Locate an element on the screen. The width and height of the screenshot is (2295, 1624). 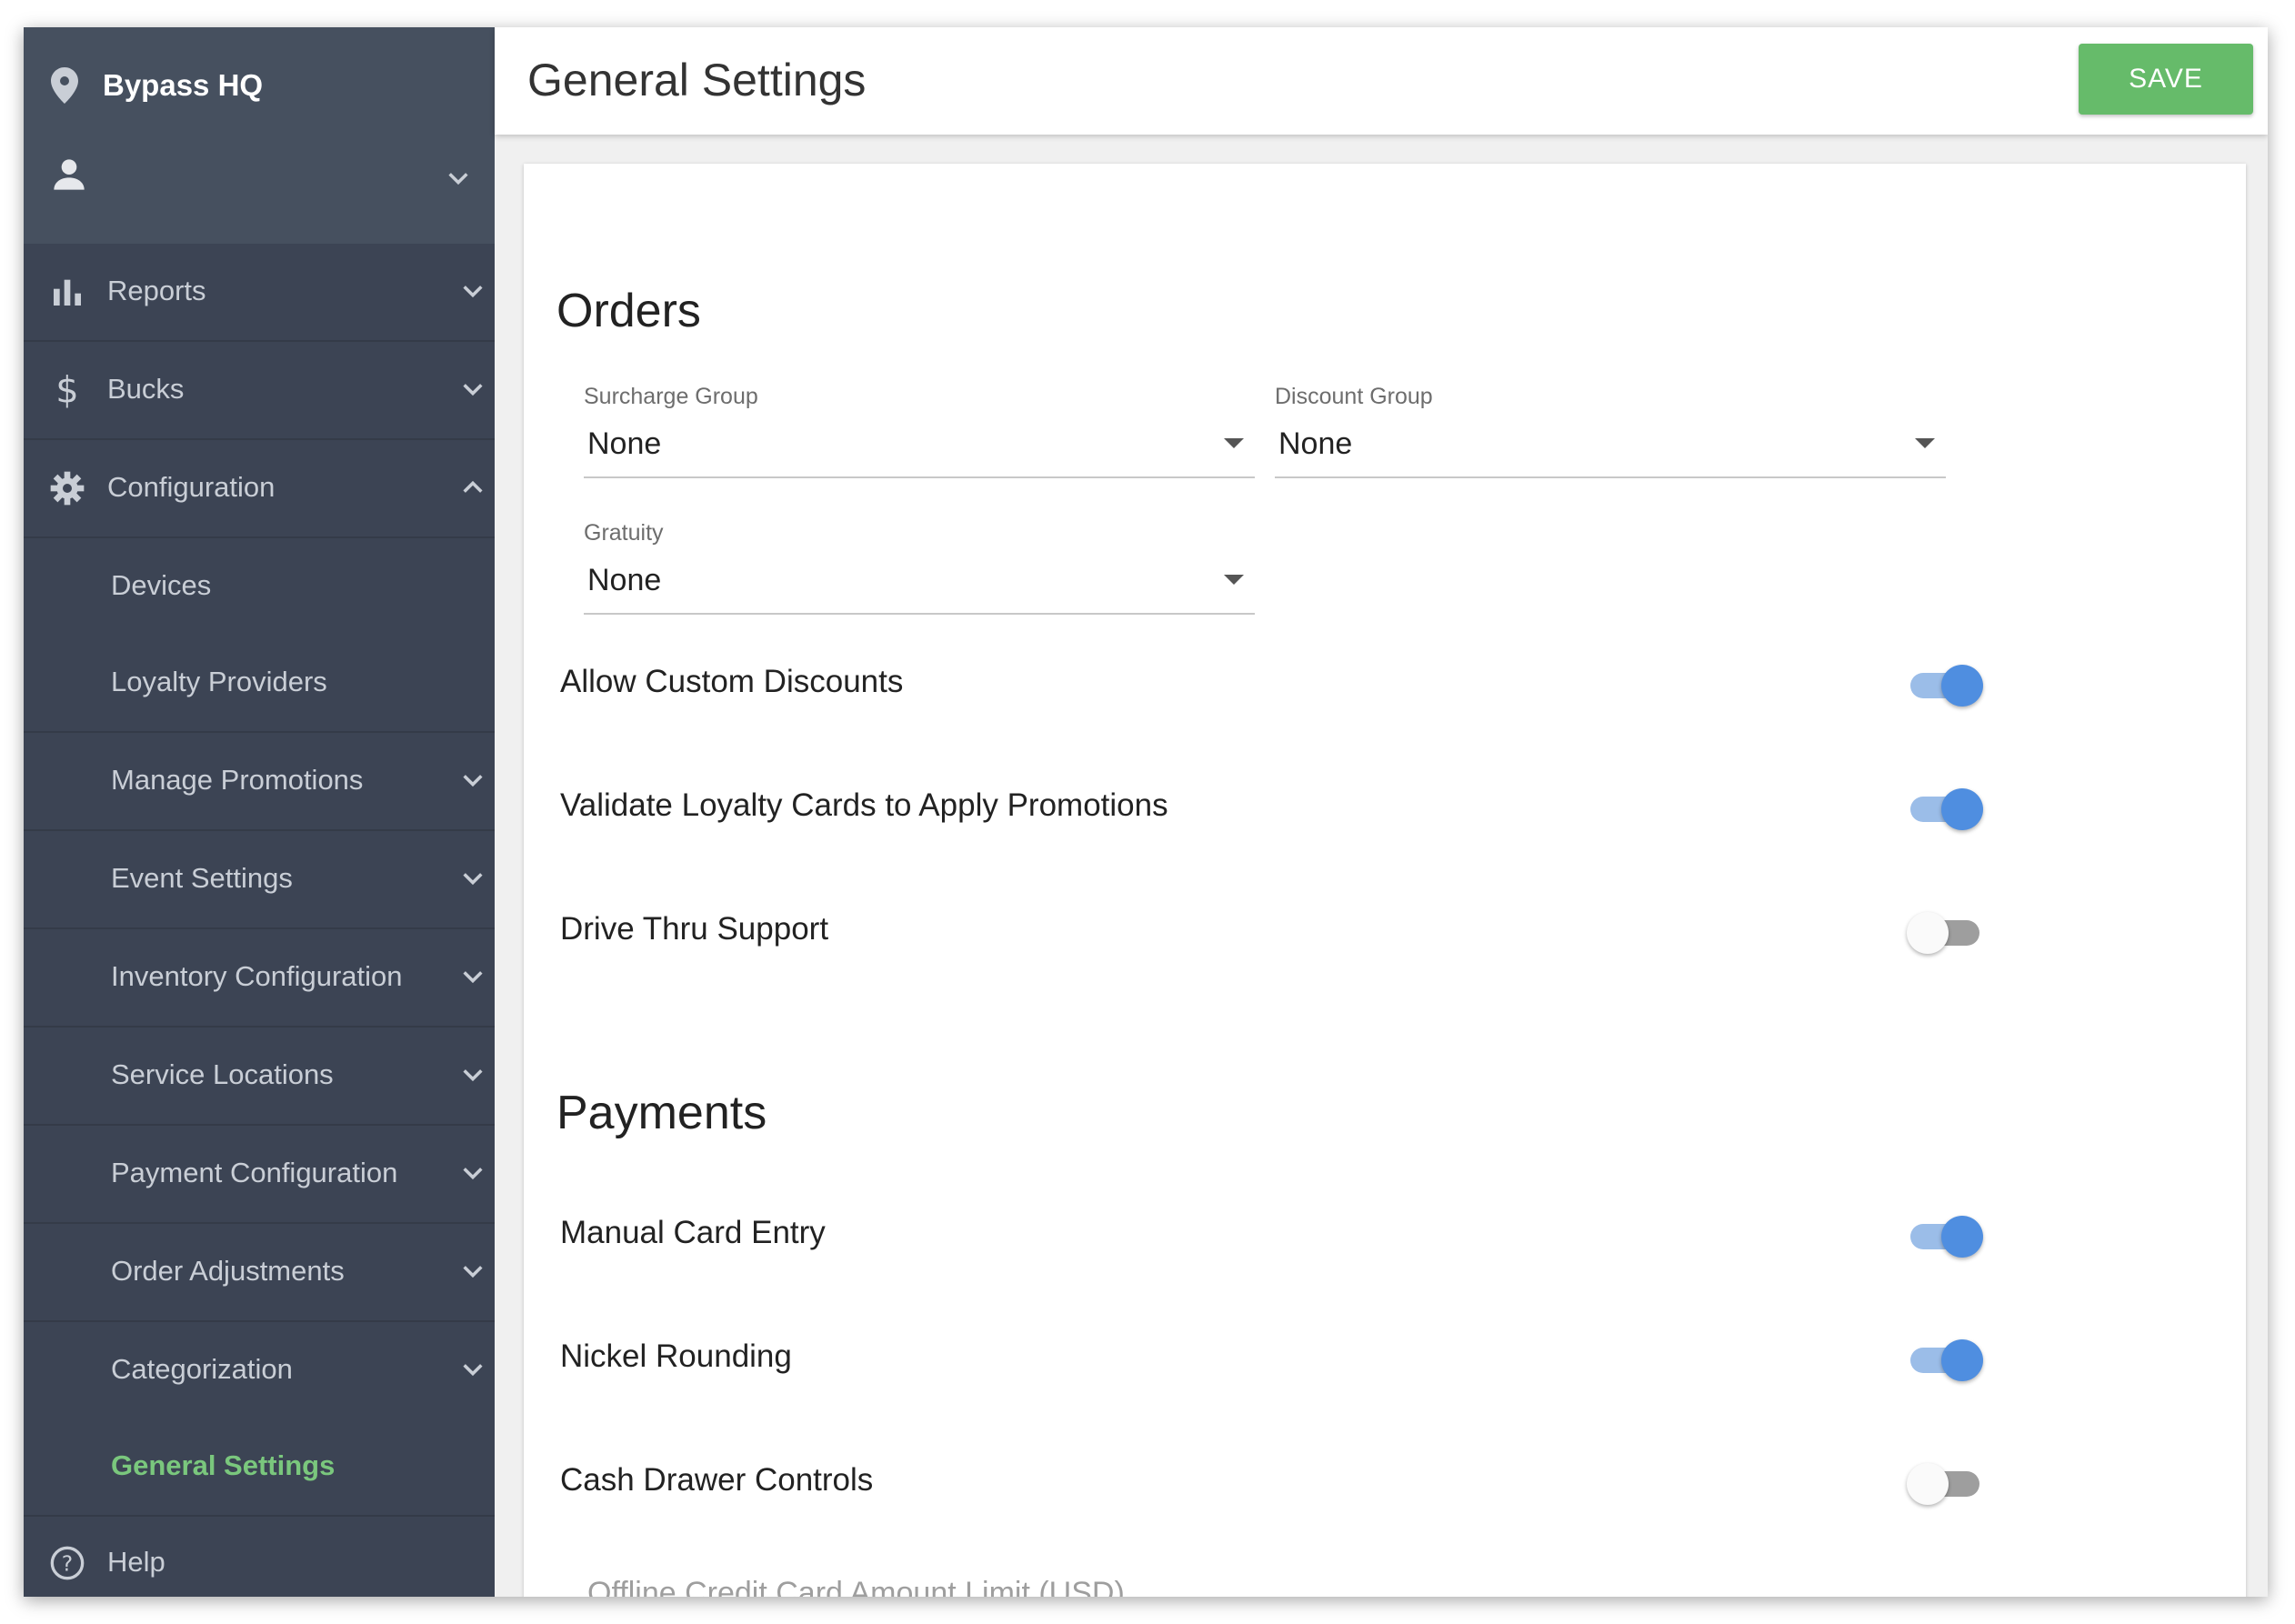
sidebar-item-general-settings: General Settings is located at coordinates (259, 1467).